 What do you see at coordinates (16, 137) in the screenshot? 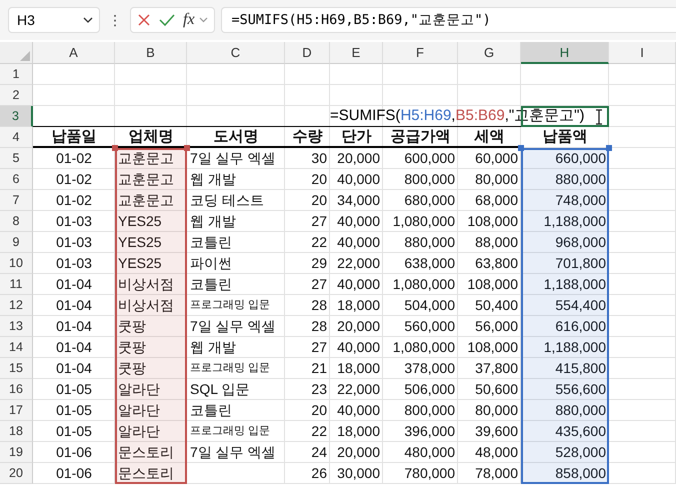
I see `row-header: 4` at bounding box center [16, 137].